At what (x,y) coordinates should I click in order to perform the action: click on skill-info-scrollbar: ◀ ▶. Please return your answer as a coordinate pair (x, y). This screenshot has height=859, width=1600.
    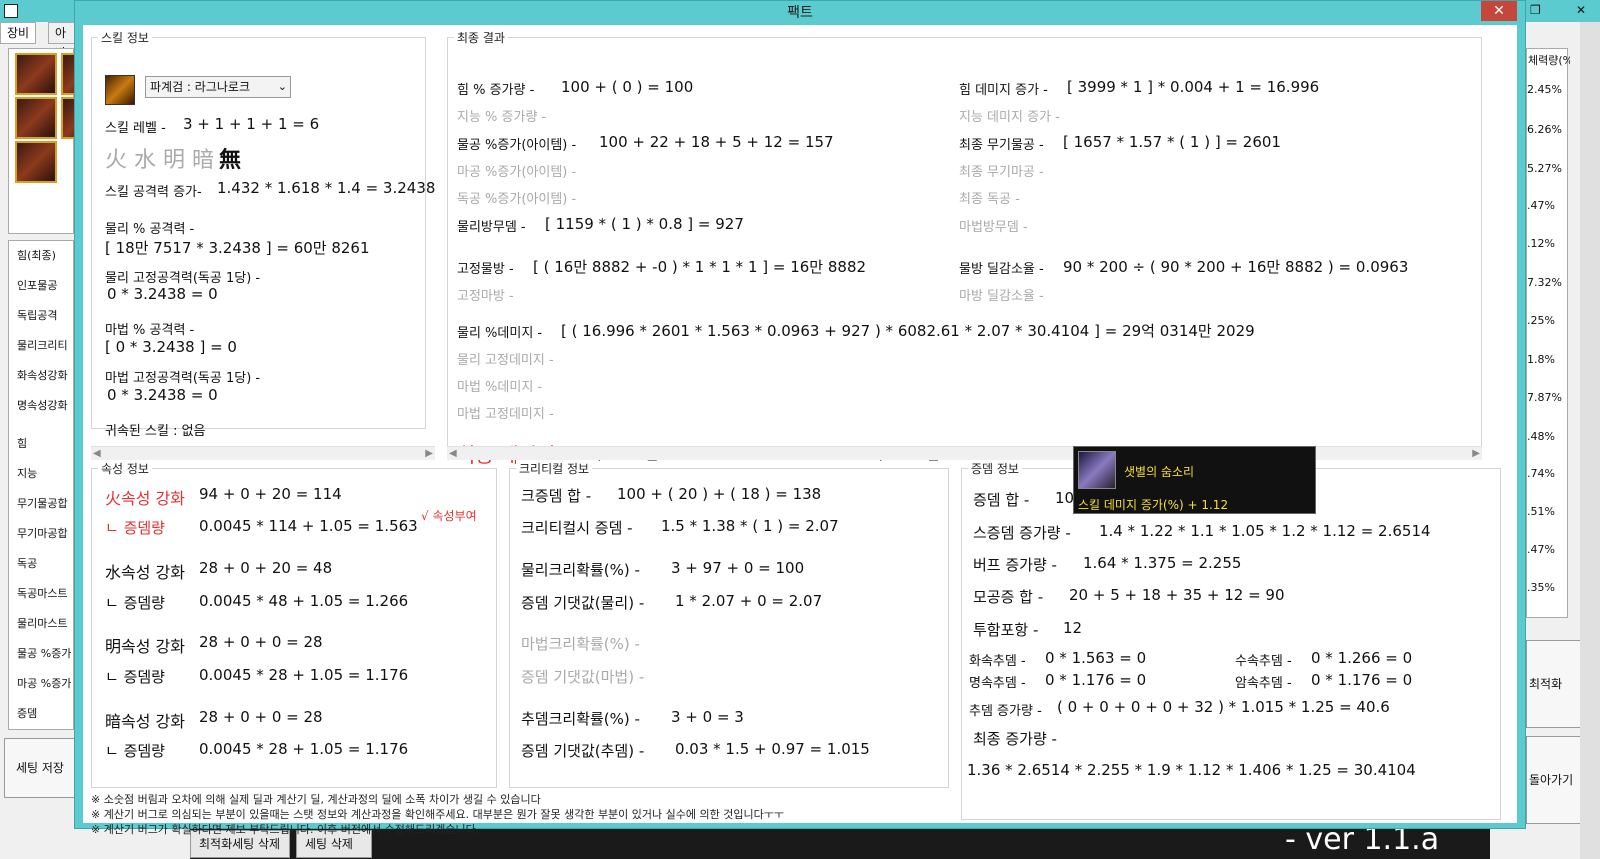
    Looking at the image, I should click on (263, 453).